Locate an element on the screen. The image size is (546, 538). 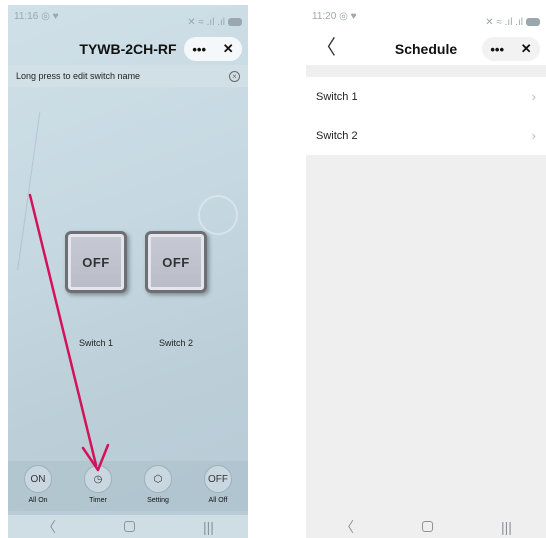
close-button: ✕ is located at coordinates (526, 49).